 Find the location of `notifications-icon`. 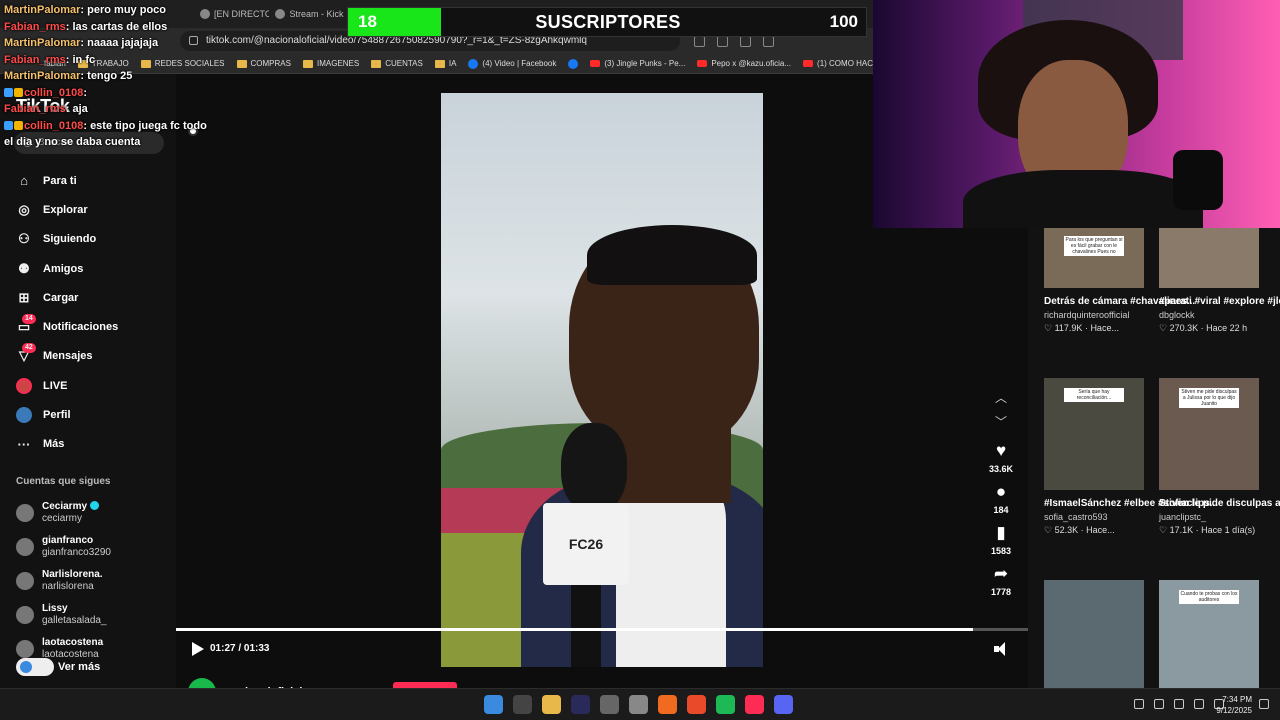

notifications-icon is located at coordinates (1264, 704).